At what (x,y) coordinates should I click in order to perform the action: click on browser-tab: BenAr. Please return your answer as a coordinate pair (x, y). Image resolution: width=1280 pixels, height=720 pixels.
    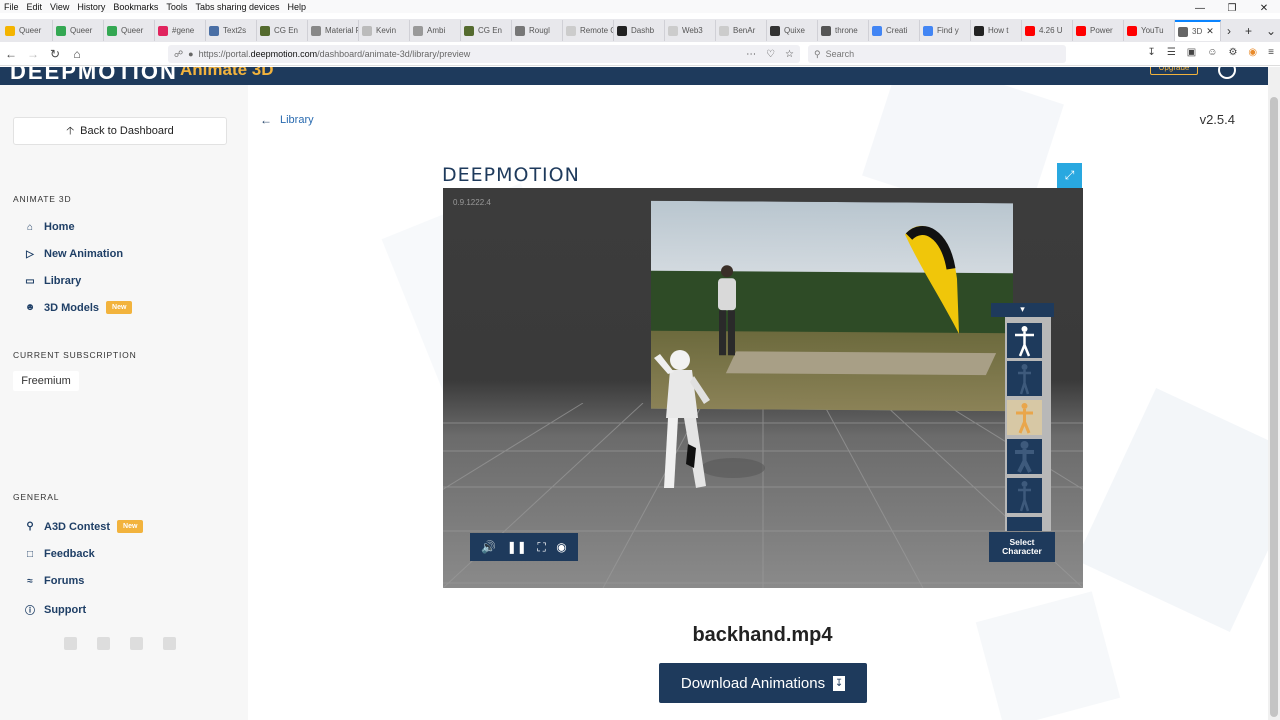
    Looking at the image, I should click on (741, 30).